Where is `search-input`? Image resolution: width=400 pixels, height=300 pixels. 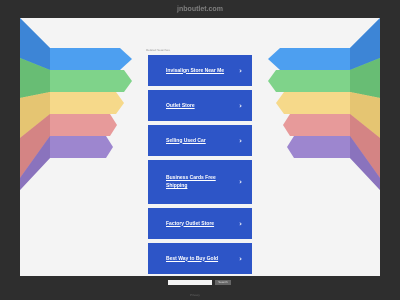 search-input is located at coordinates (190, 282).